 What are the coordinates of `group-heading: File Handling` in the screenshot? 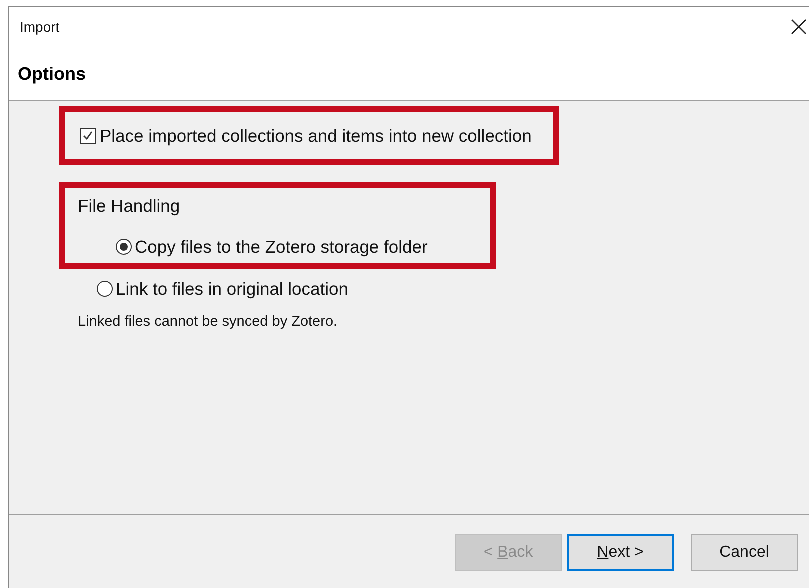 It's located at (130, 206).